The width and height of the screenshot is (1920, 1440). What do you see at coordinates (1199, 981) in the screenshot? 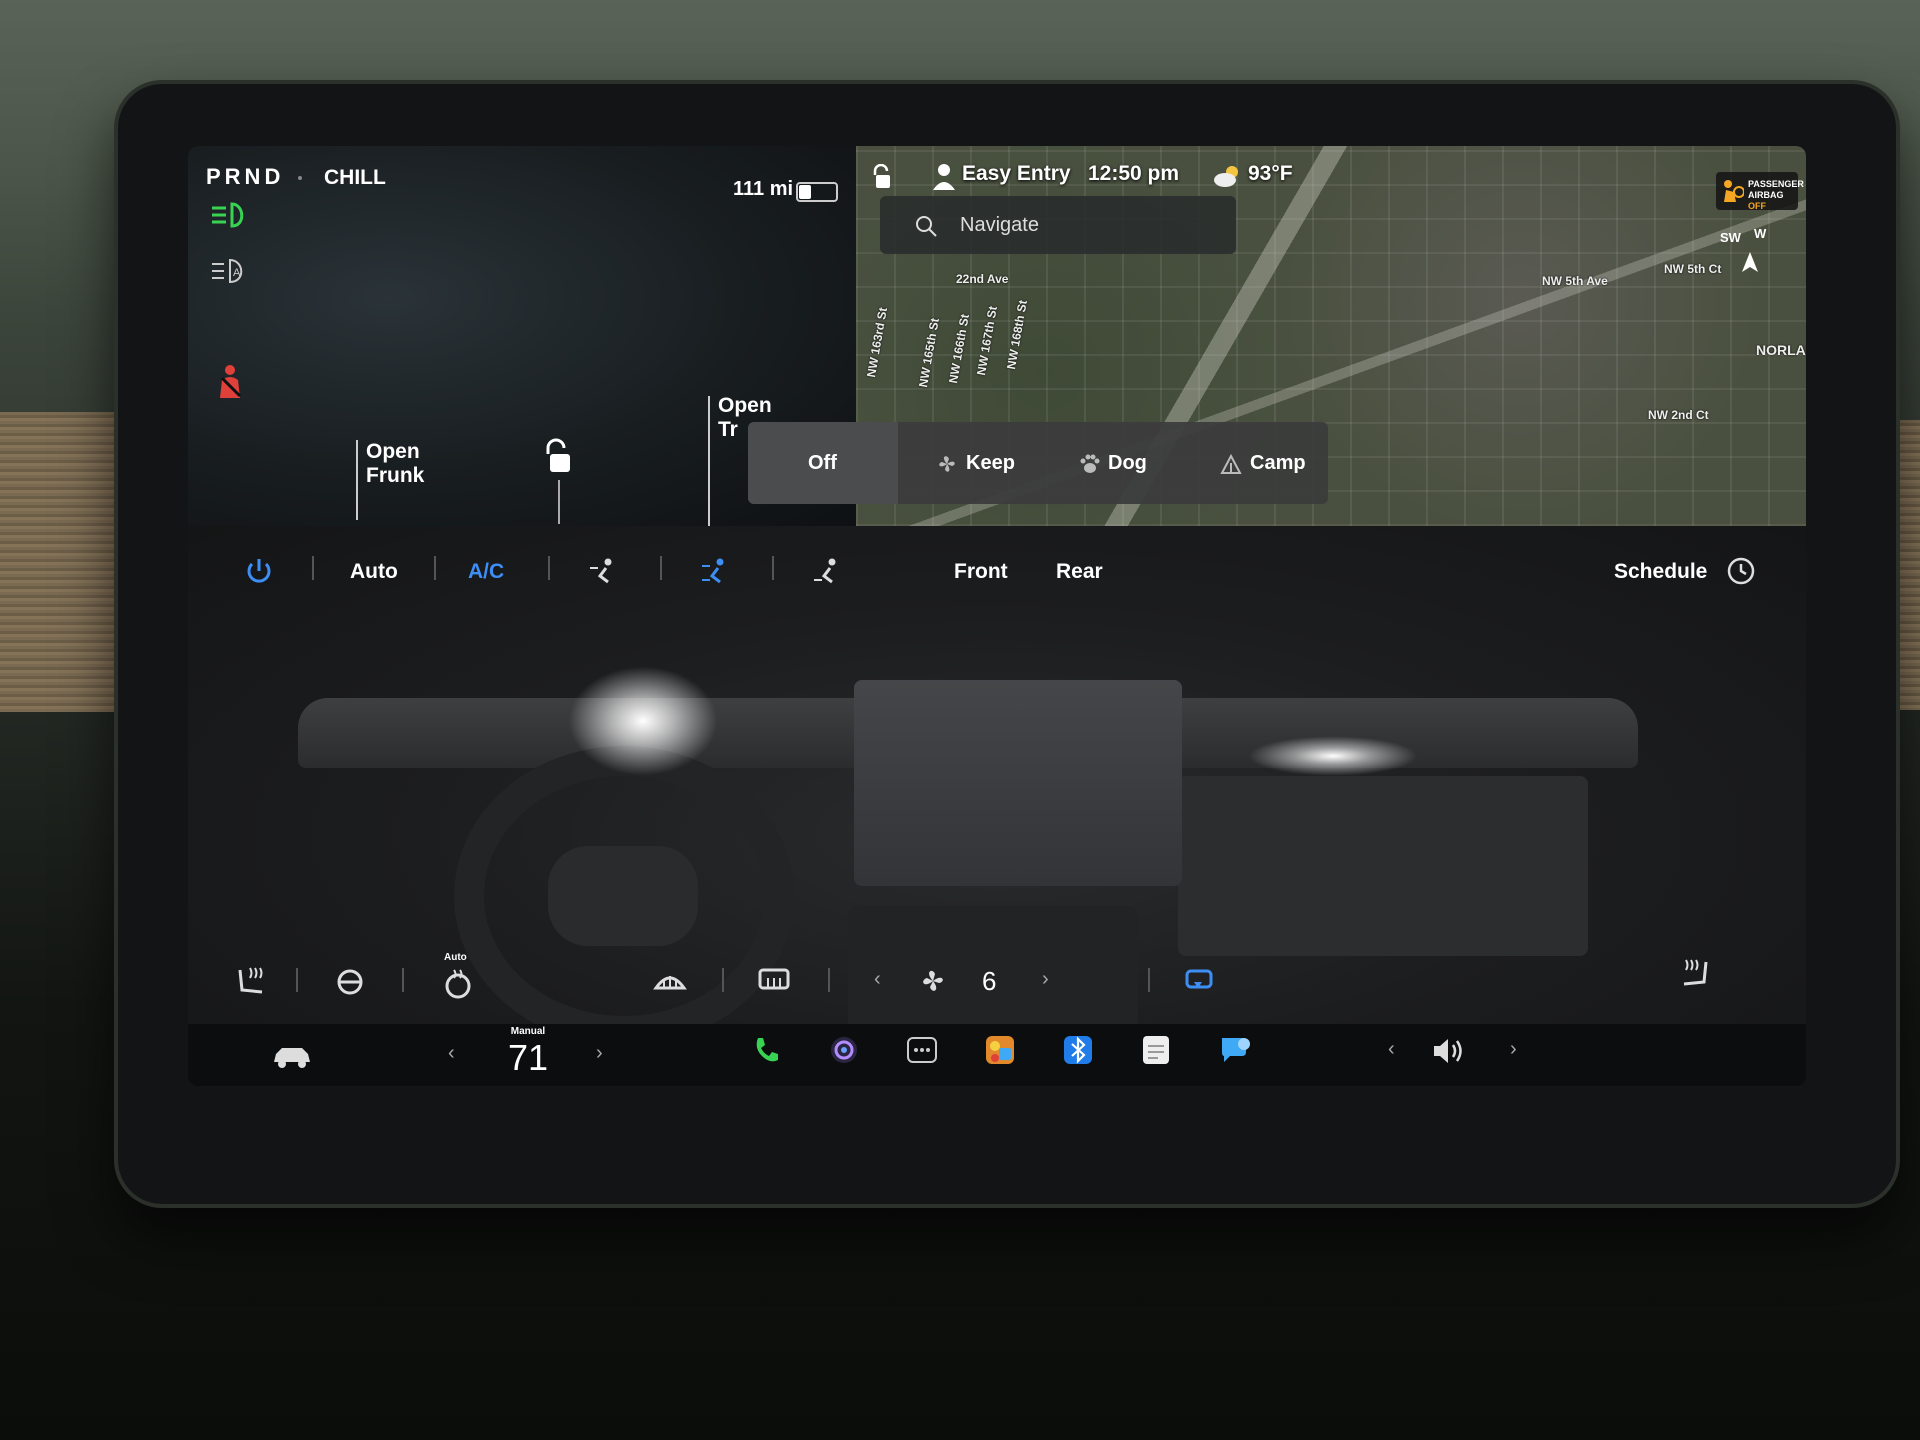
I see `recirculate-icon` at bounding box center [1199, 981].